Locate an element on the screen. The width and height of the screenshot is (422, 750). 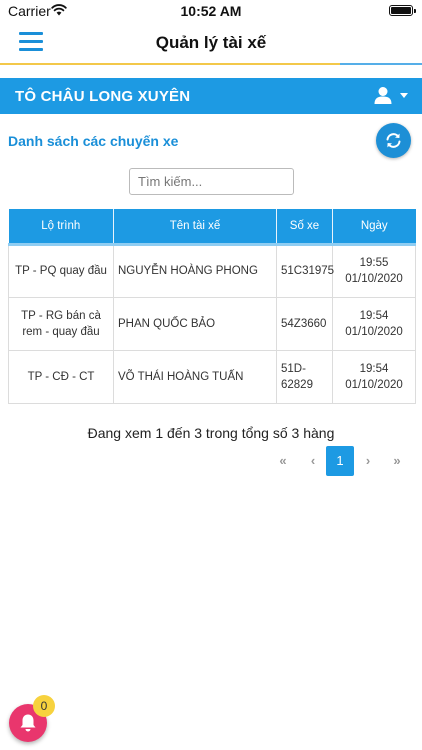
cell-datetime: 19:55 01/10/2020 is located at coordinates (374, 270).